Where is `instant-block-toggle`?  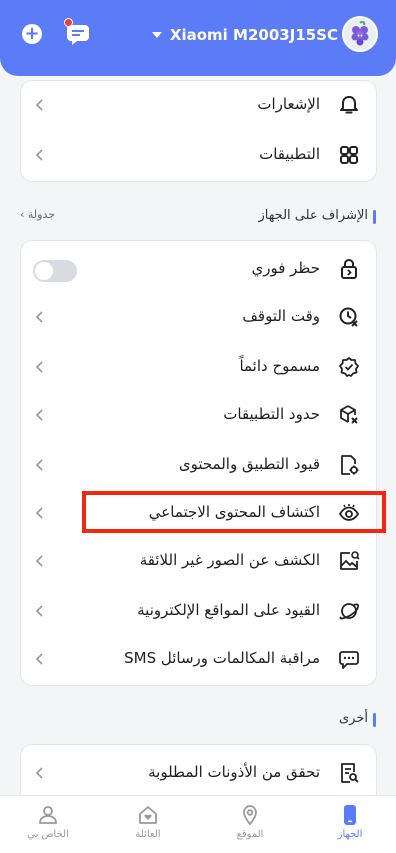 instant-block-toggle is located at coordinates (55, 271).